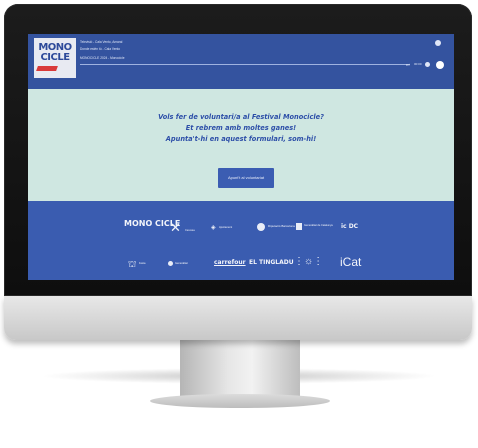 This screenshot has width=478, height=448. Describe the element at coordinates (440, 65) in the screenshot. I see `play-icon` at that location.